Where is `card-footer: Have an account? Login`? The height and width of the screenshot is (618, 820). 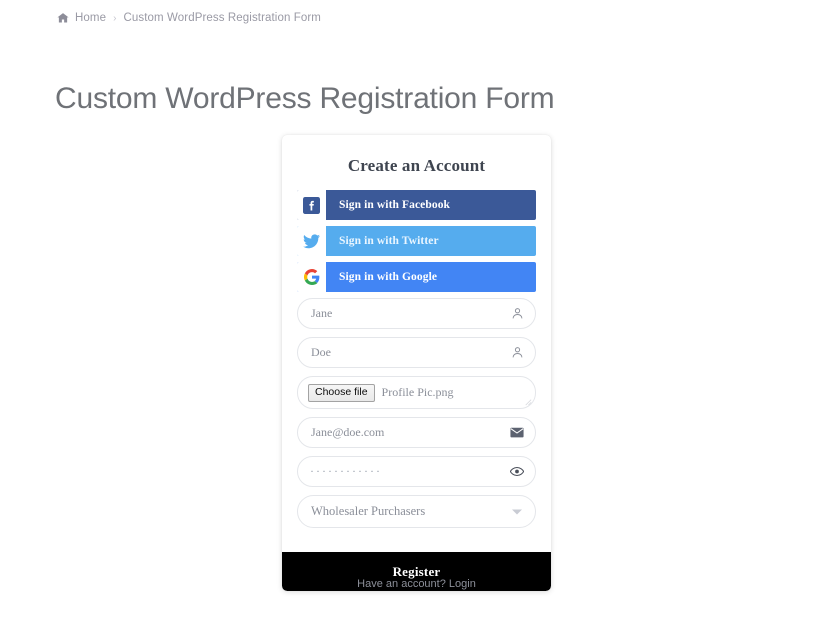 card-footer: Have an account? Login is located at coordinates (416, 584).